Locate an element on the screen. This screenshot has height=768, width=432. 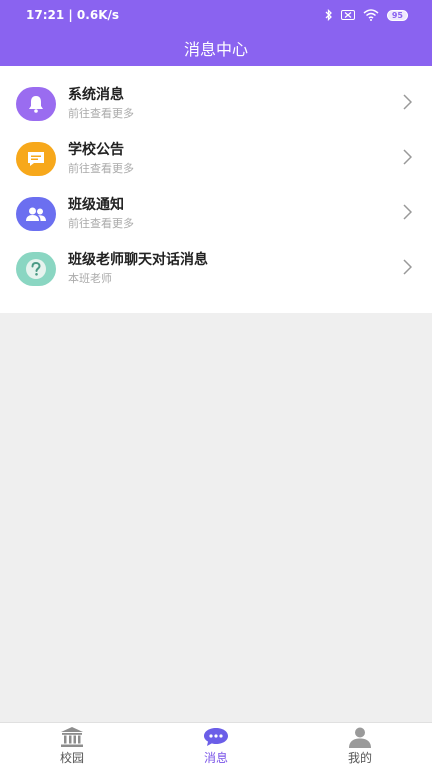
campus-icon is located at coordinates (72, 736).